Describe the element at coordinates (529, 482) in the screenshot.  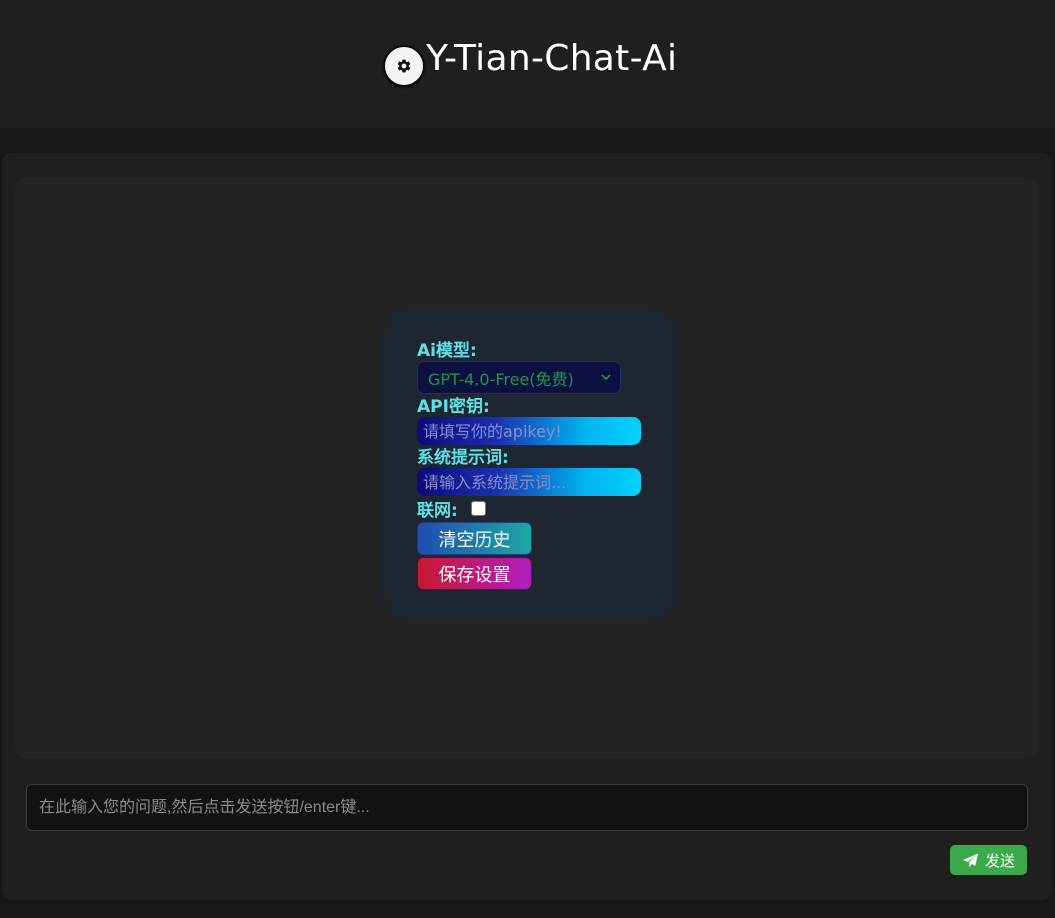
I see `system-prompt-input` at that location.